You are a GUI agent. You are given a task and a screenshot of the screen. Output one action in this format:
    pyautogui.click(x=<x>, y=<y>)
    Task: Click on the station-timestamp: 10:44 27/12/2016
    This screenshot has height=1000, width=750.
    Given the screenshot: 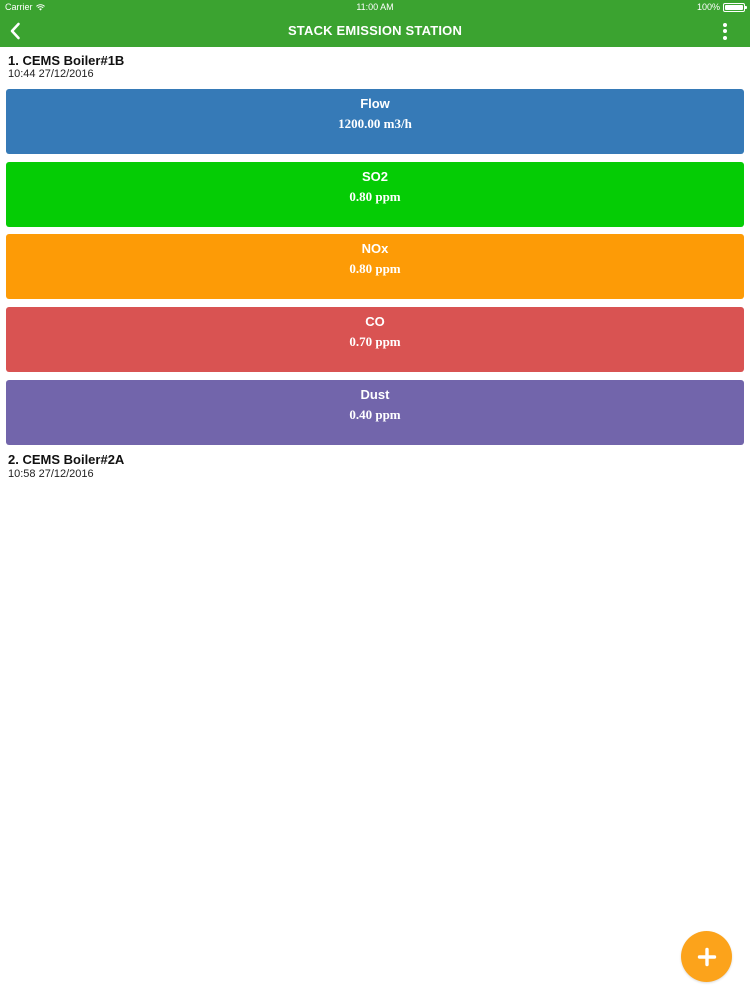 What is the action you would take?
    pyautogui.click(x=51, y=74)
    